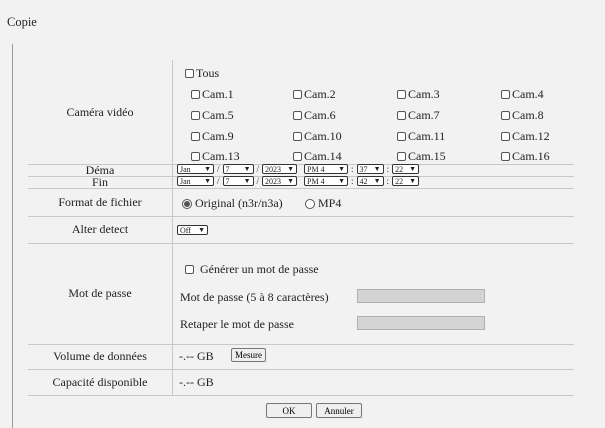 The height and width of the screenshot is (428, 605). I want to click on checkbox-cam-12: Cam.12, so click(525, 136).